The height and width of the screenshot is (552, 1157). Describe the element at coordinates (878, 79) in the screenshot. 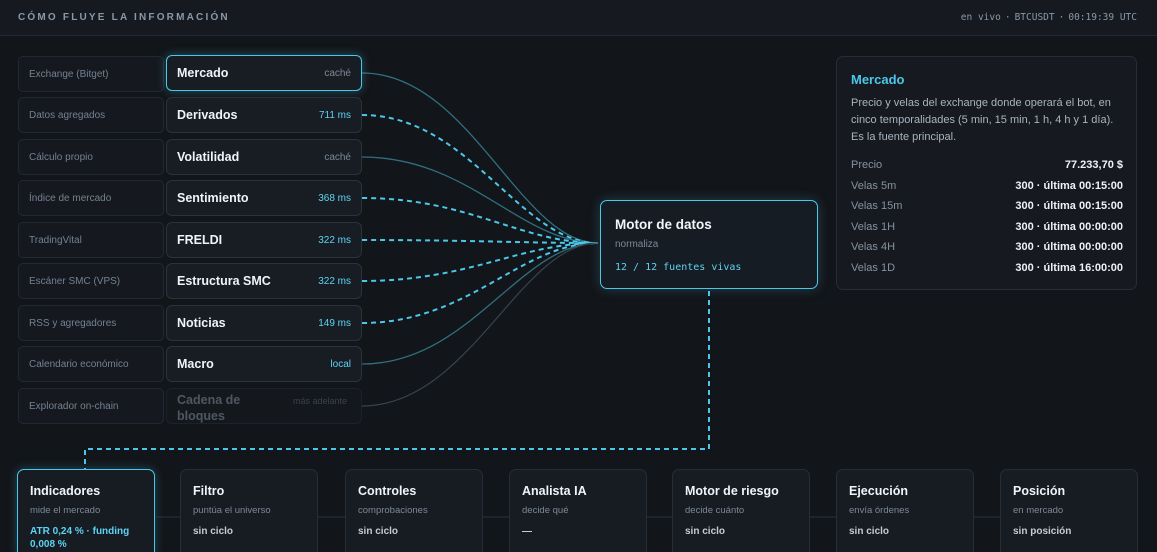

I see `detail-title: Mercado` at that location.